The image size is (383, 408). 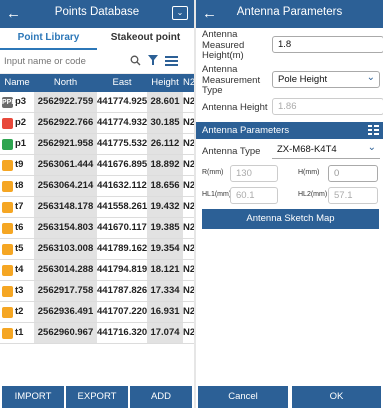 What do you see at coordinates (327, 106) in the screenshot?
I see `antenna-height-input: 1.86` at bounding box center [327, 106].